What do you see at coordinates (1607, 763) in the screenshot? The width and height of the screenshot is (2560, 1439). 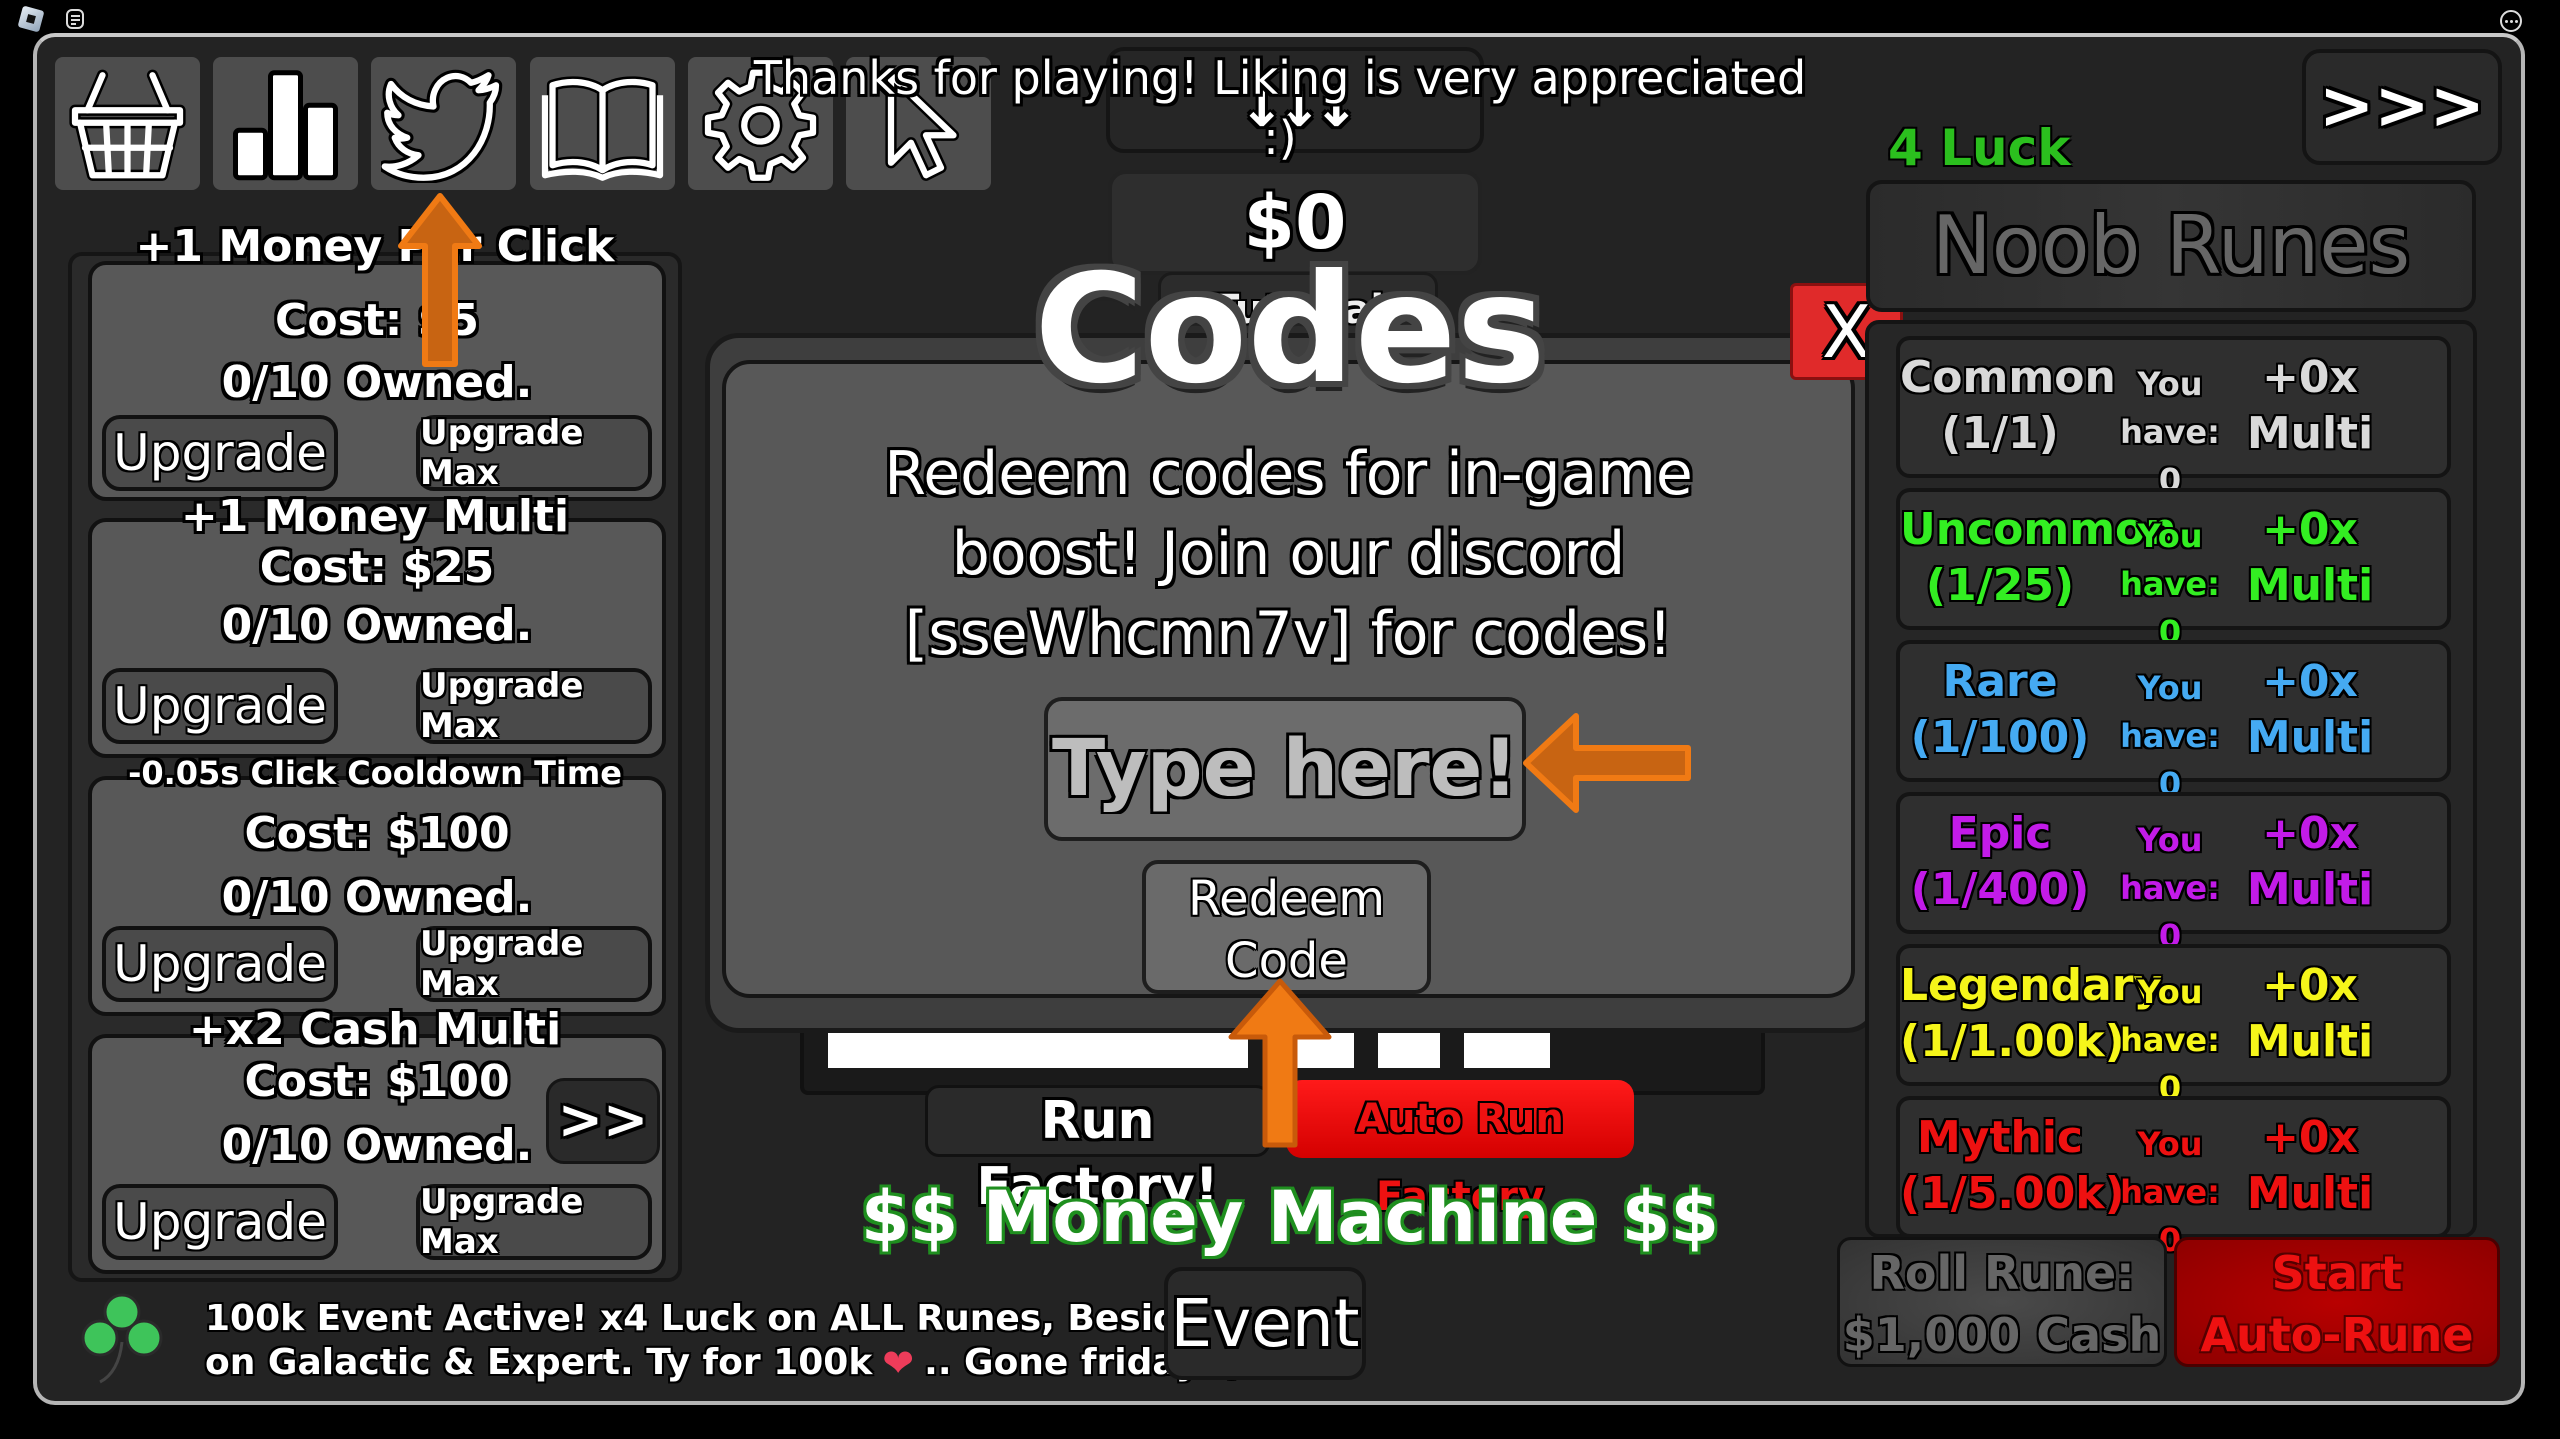 I see `input-pointer-arrow-icon` at bounding box center [1607, 763].